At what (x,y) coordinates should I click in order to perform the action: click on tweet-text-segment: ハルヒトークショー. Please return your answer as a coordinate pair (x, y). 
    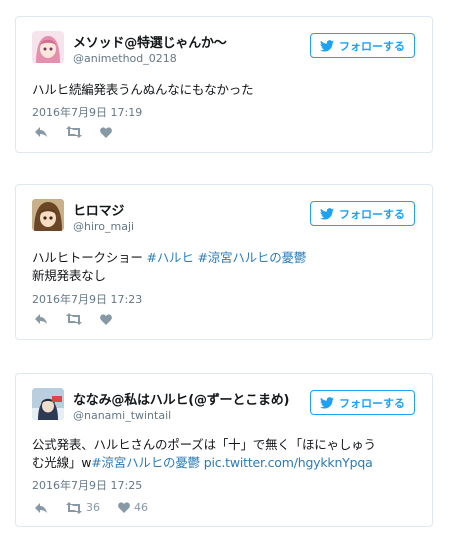
    Looking at the image, I should click on (89, 257).